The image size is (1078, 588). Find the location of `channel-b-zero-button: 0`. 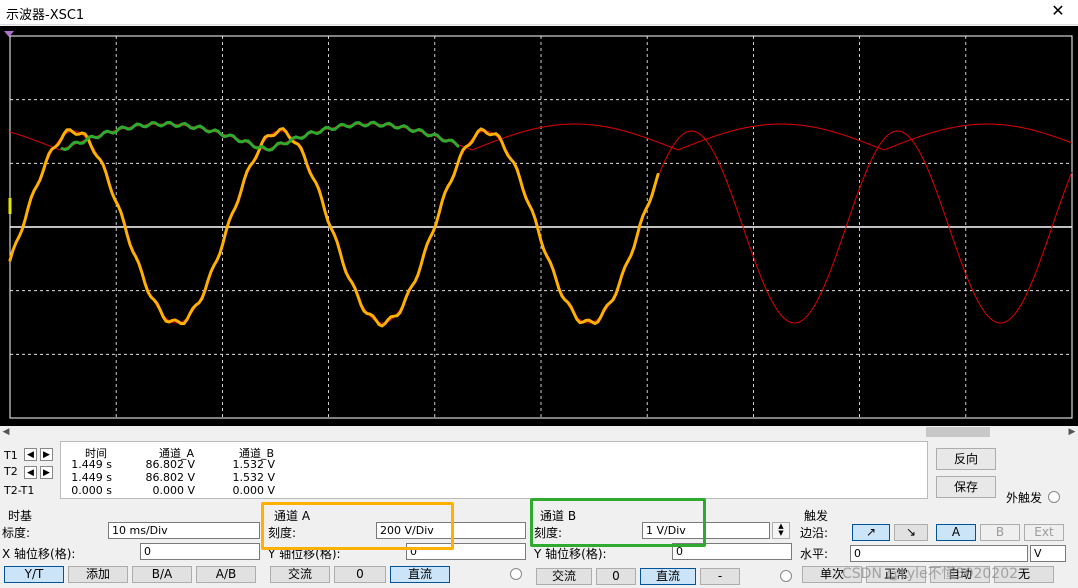

channel-b-zero-button: 0 is located at coordinates (616, 576).